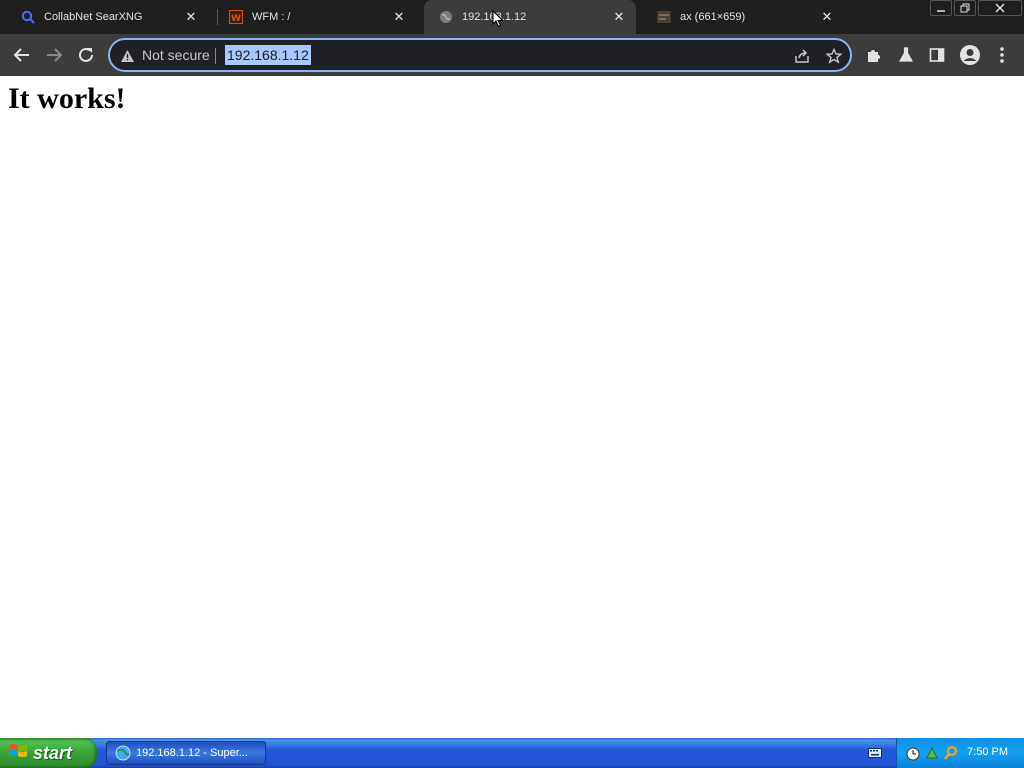 The image size is (1024, 768). What do you see at coordinates (18, 753) in the screenshot?
I see `windows-flag-icon` at bounding box center [18, 753].